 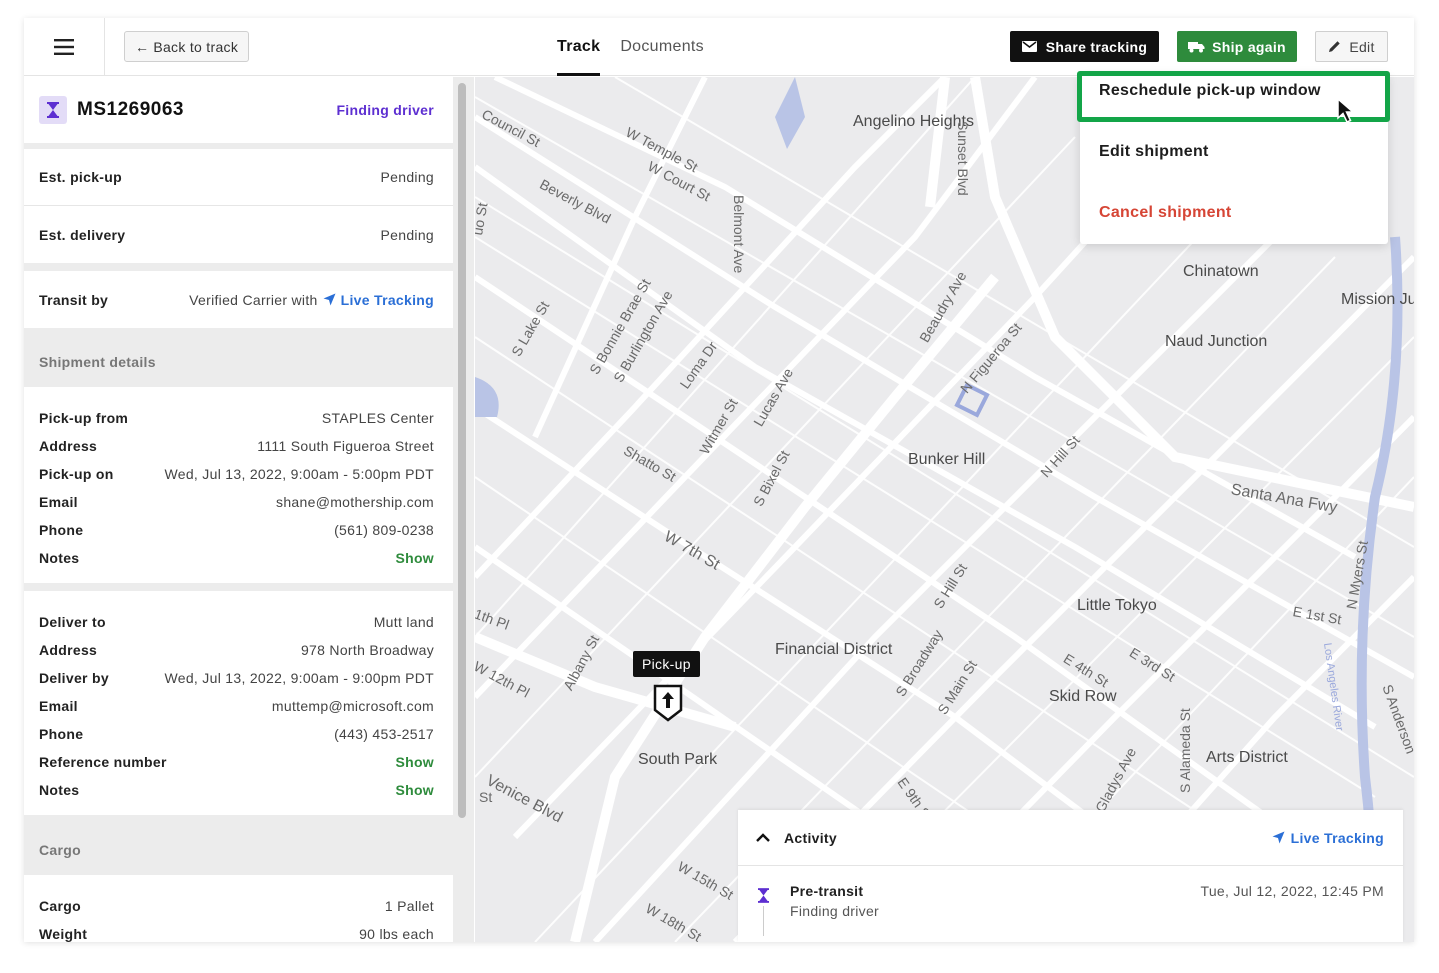 I want to click on weight-value: 90 lbs each, so click(x=396, y=934).